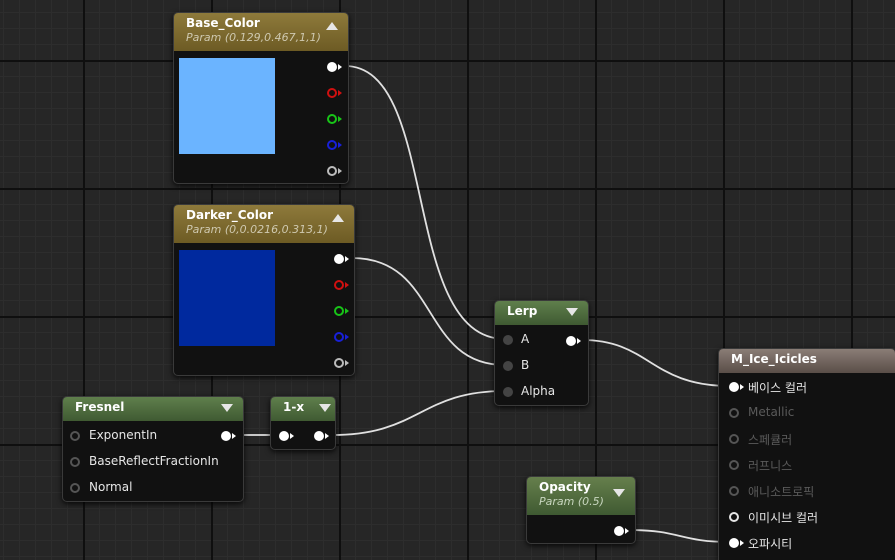  What do you see at coordinates (581, 496) in the screenshot?
I see `opacity-node-header: Opacity Param (0.5)` at bounding box center [581, 496].